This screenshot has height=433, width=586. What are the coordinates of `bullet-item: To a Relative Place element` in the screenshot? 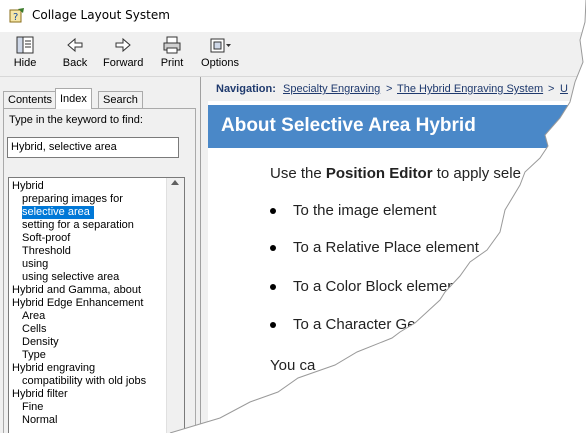 It's located at (386, 247).